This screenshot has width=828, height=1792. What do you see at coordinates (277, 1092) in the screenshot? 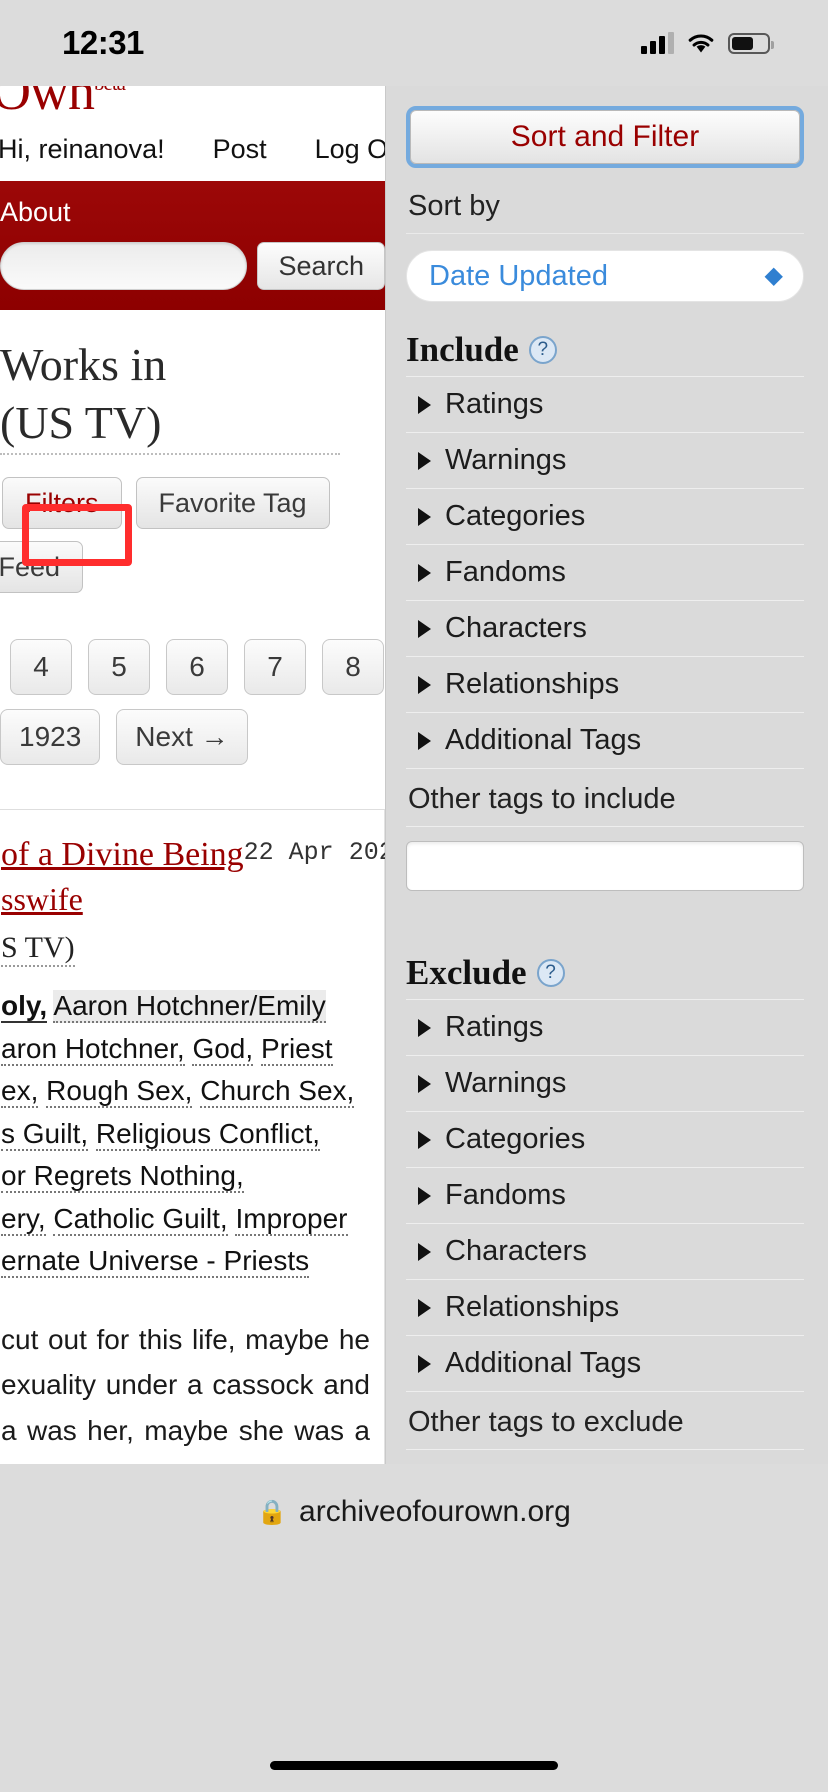
I see `tag: Church Sex,` at bounding box center [277, 1092].